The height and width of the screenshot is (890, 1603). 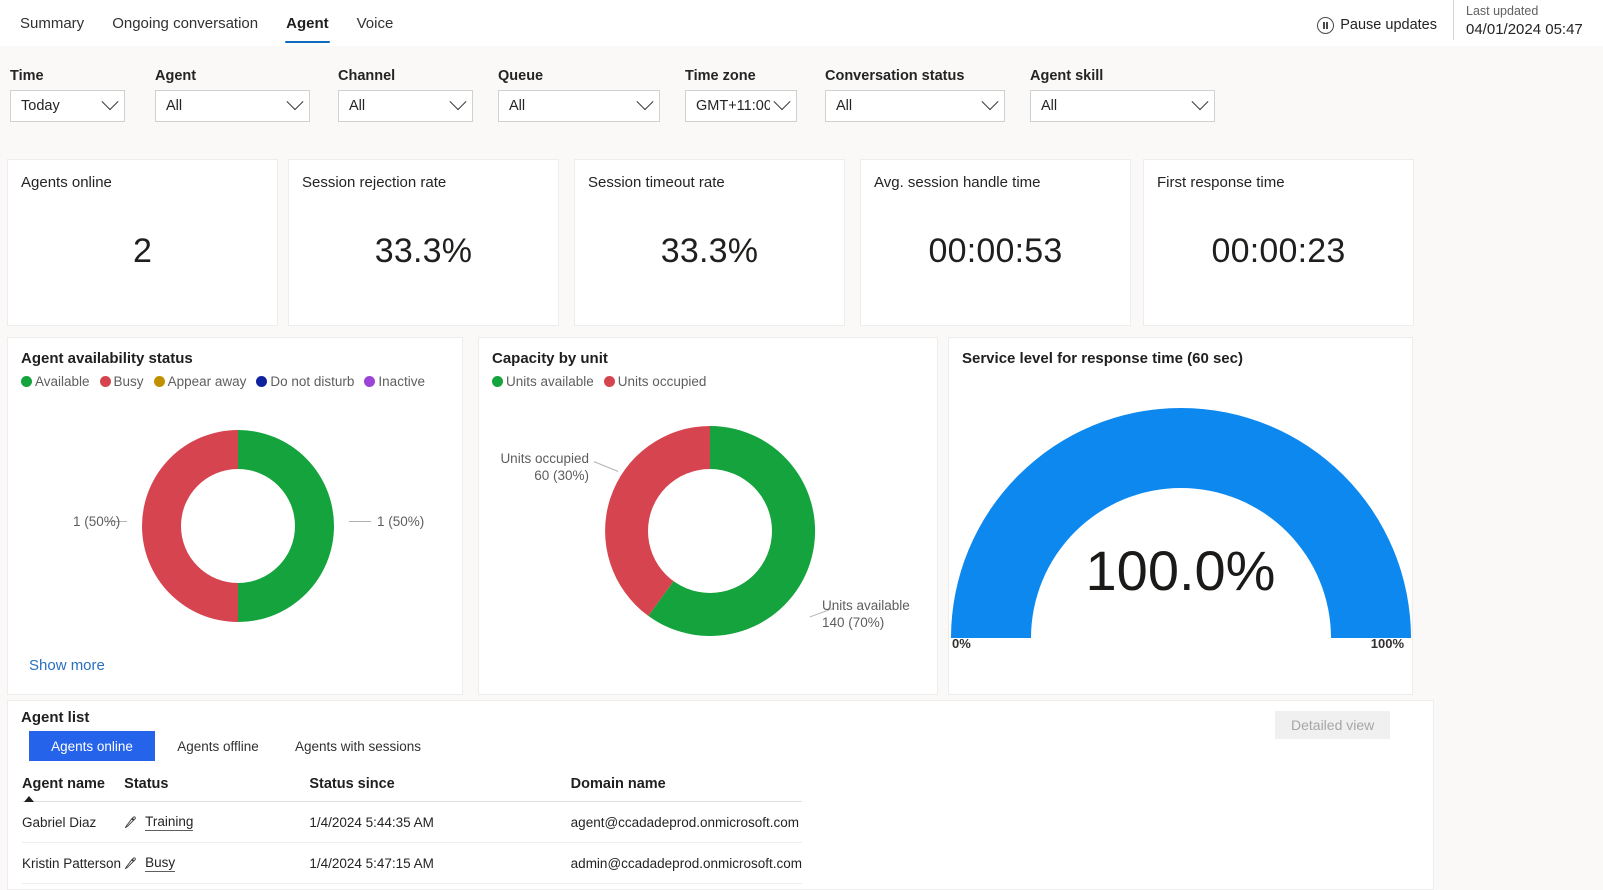 I want to click on chart-title: Capacity by unit, so click(x=550, y=358).